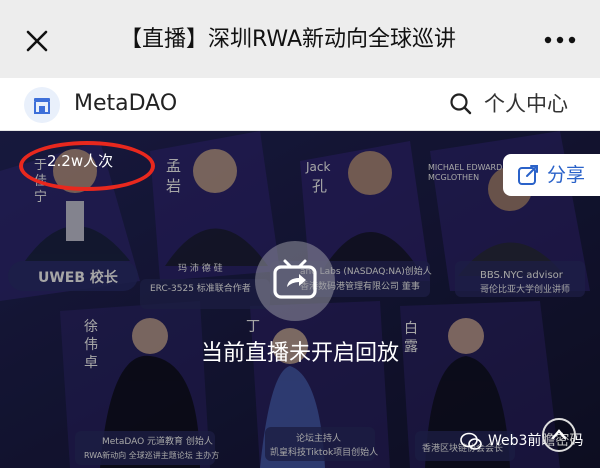 The image size is (600, 468). I want to click on more-dots-icon, so click(560, 40).